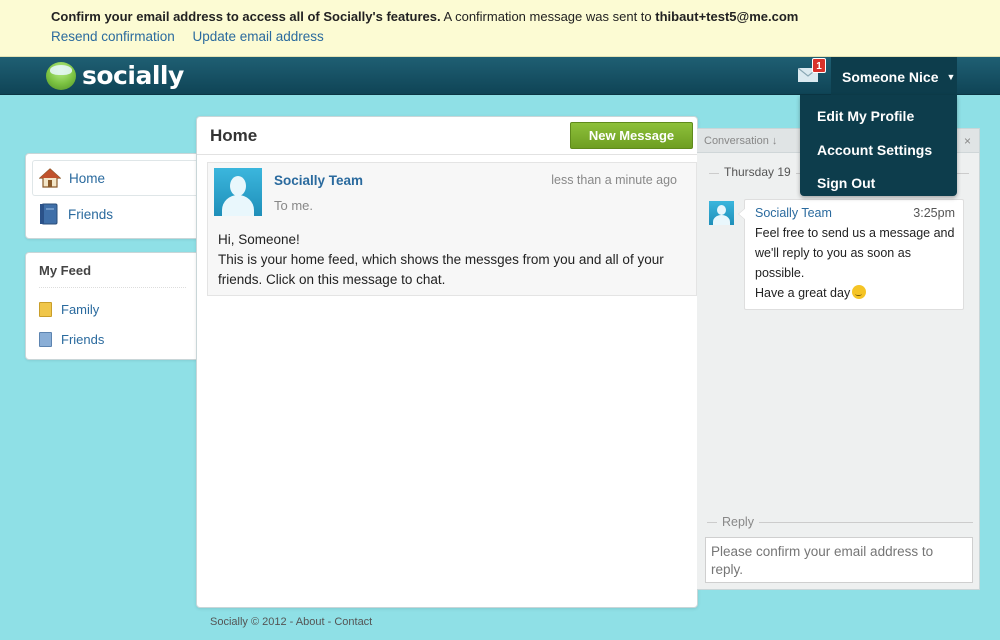  Describe the element at coordinates (819, 65) in the screenshot. I see `unread-count-badge: 1` at that location.